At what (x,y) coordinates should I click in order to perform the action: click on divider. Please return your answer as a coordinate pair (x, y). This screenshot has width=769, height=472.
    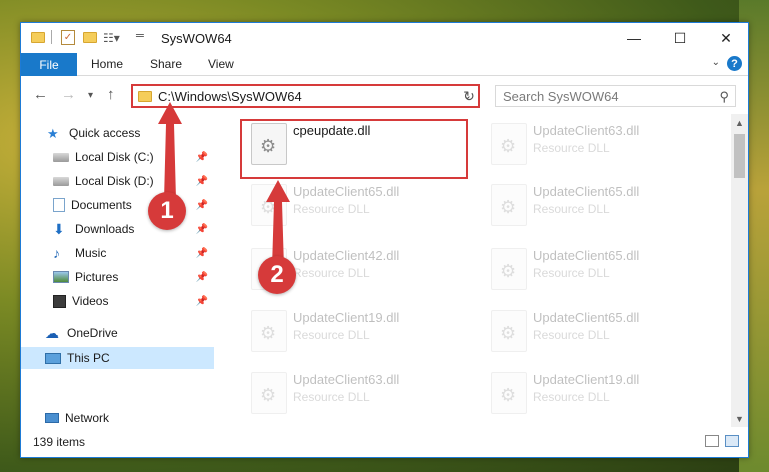
    Looking at the image, I should click on (51, 37).